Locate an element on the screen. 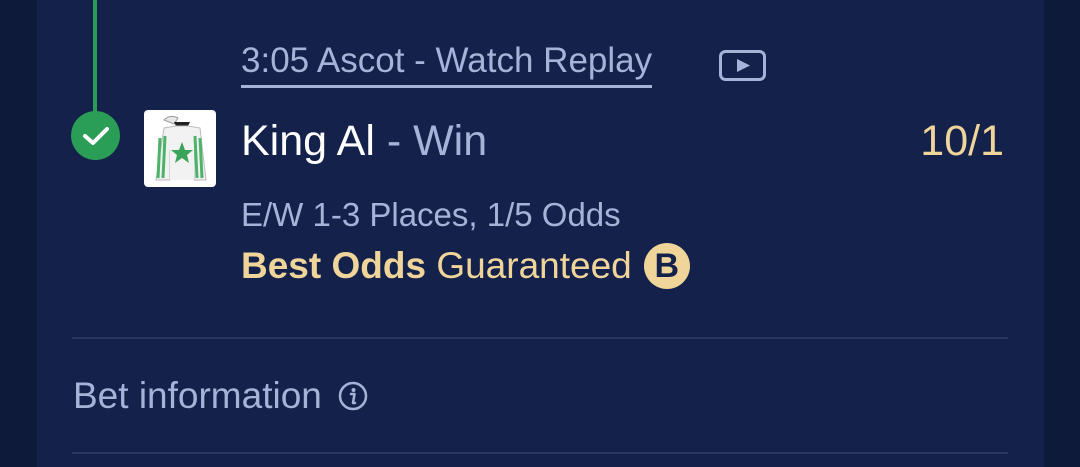  best-odds-guaranteed: Best Odds Guaranteed B is located at coordinates (465, 266).